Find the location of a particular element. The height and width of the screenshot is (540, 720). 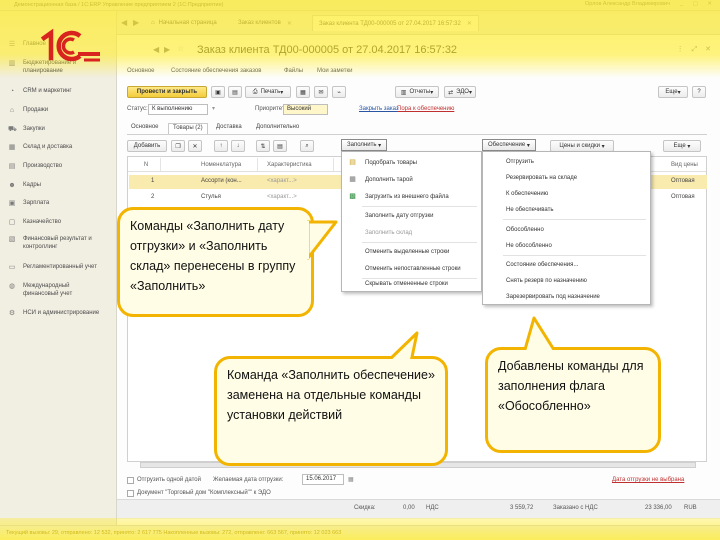

pick-icon: ▤ is located at coordinates (352, 162).